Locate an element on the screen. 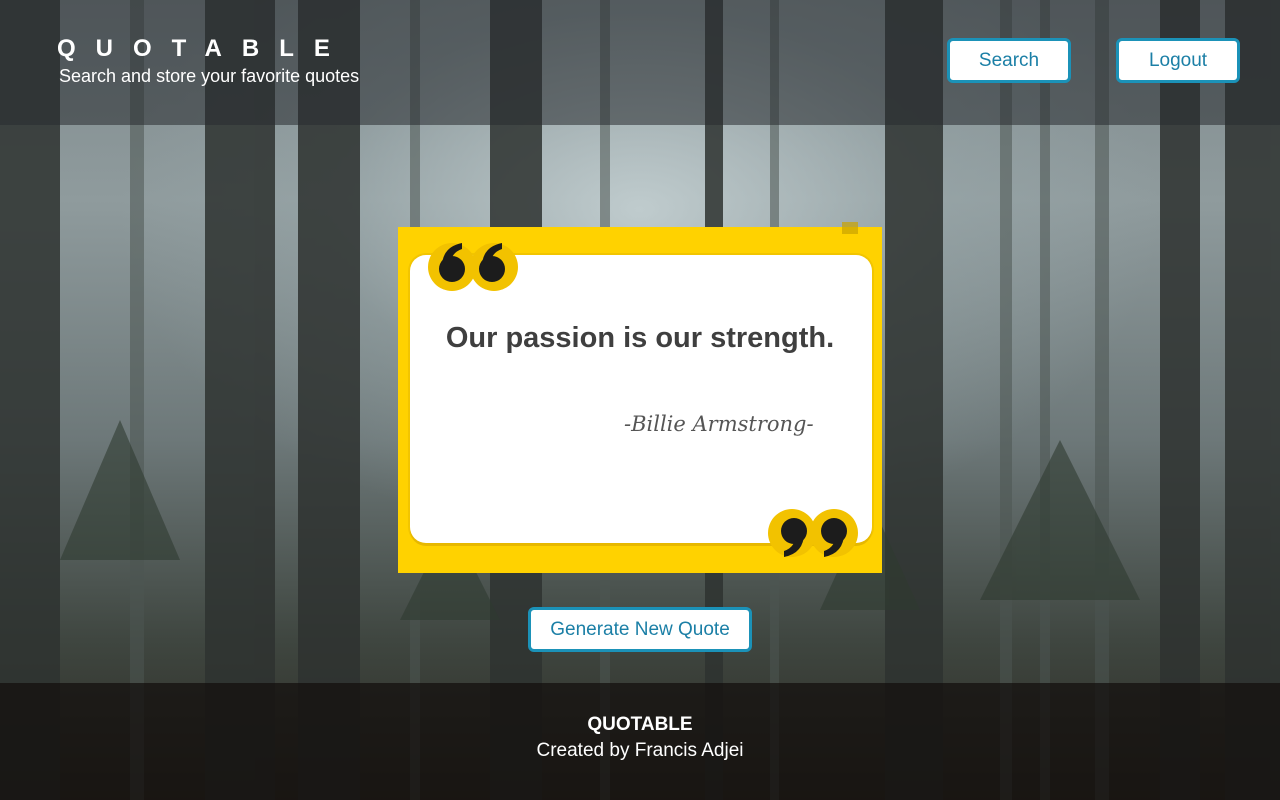 Image resolution: width=1280 pixels, height=800 pixels. search-button: Search is located at coordinates (1009, 60).